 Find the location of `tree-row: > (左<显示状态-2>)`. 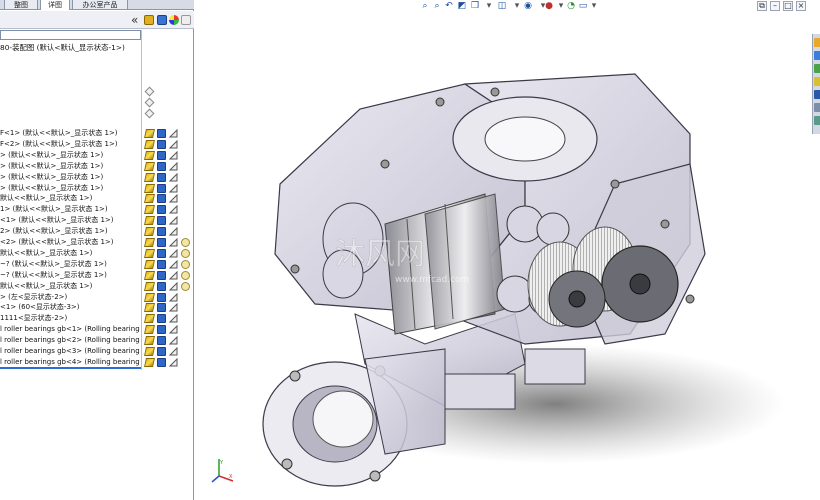

tree-row: > (左<显示状态-2>) is located at coordinates (97, 297).